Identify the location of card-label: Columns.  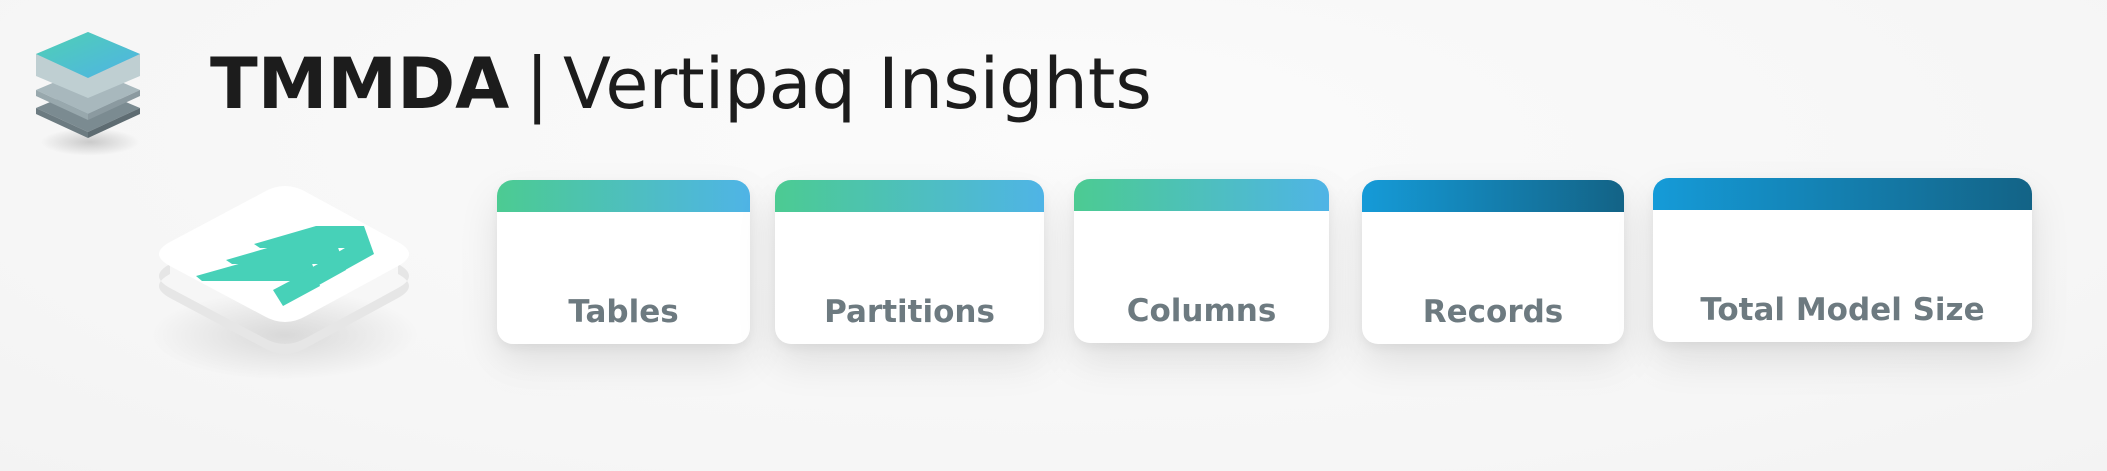
(1201, 311).